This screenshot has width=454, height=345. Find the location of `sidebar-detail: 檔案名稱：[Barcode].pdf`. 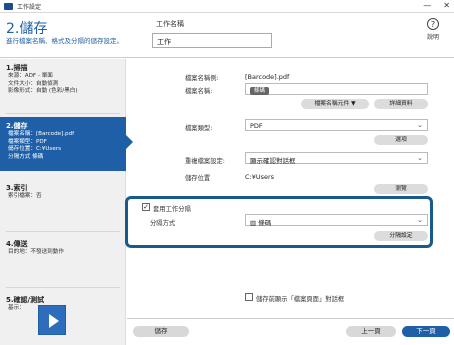

sidebar-detail: 檔案名稱：[Barcode].pdf is located at coordinates (41, 134).